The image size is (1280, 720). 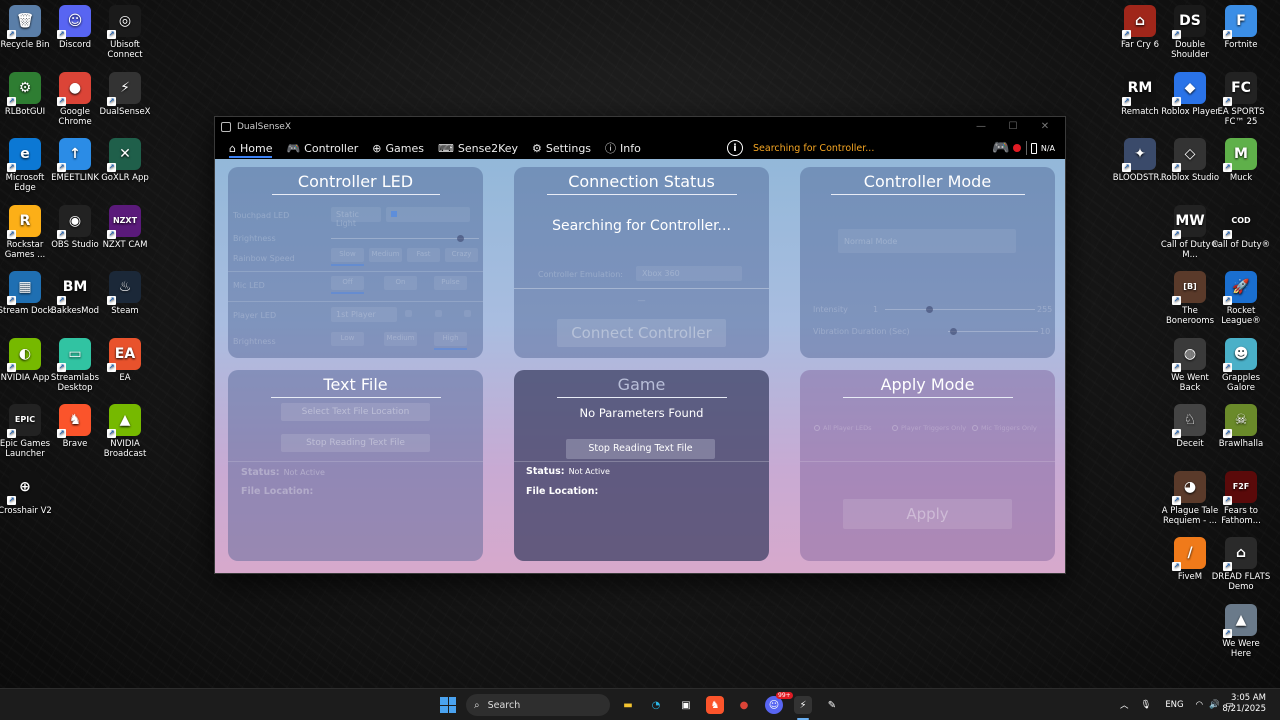 I want to click on desktop-icon: ♨ ↗ Steam, so click(x=125, y=293).